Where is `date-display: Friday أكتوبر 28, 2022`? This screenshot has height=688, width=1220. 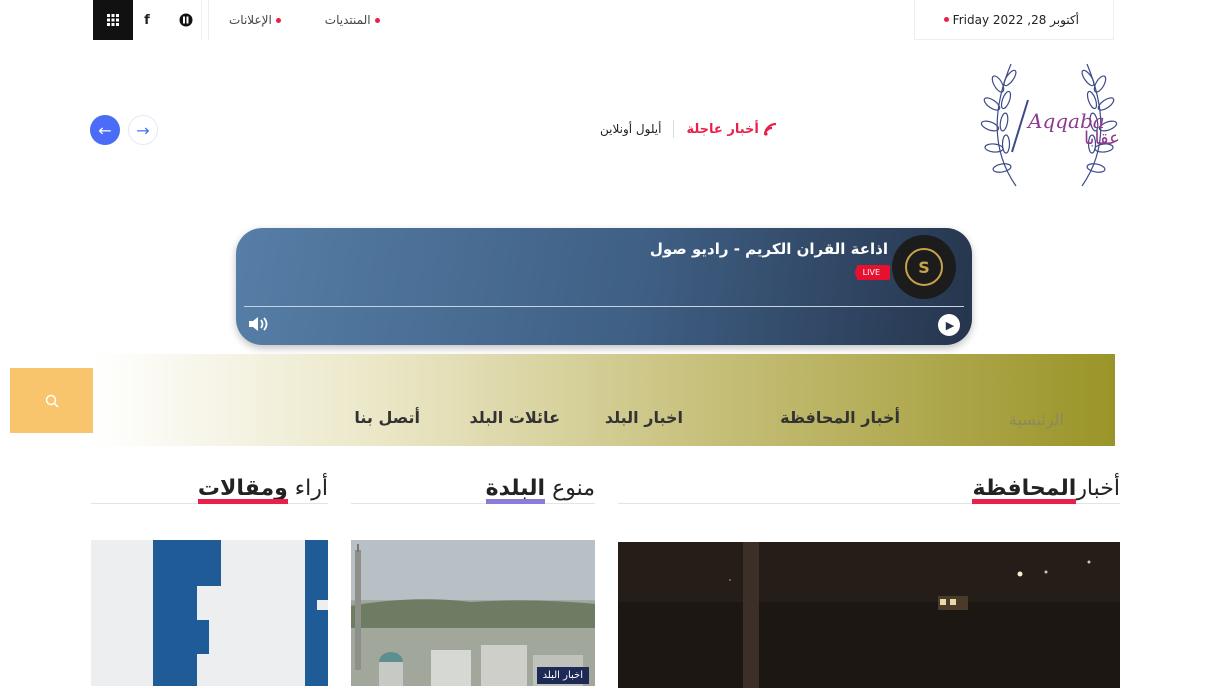 date-display: Friday أكتوبر 28, 2022 is located at coordinates (1014, 20).